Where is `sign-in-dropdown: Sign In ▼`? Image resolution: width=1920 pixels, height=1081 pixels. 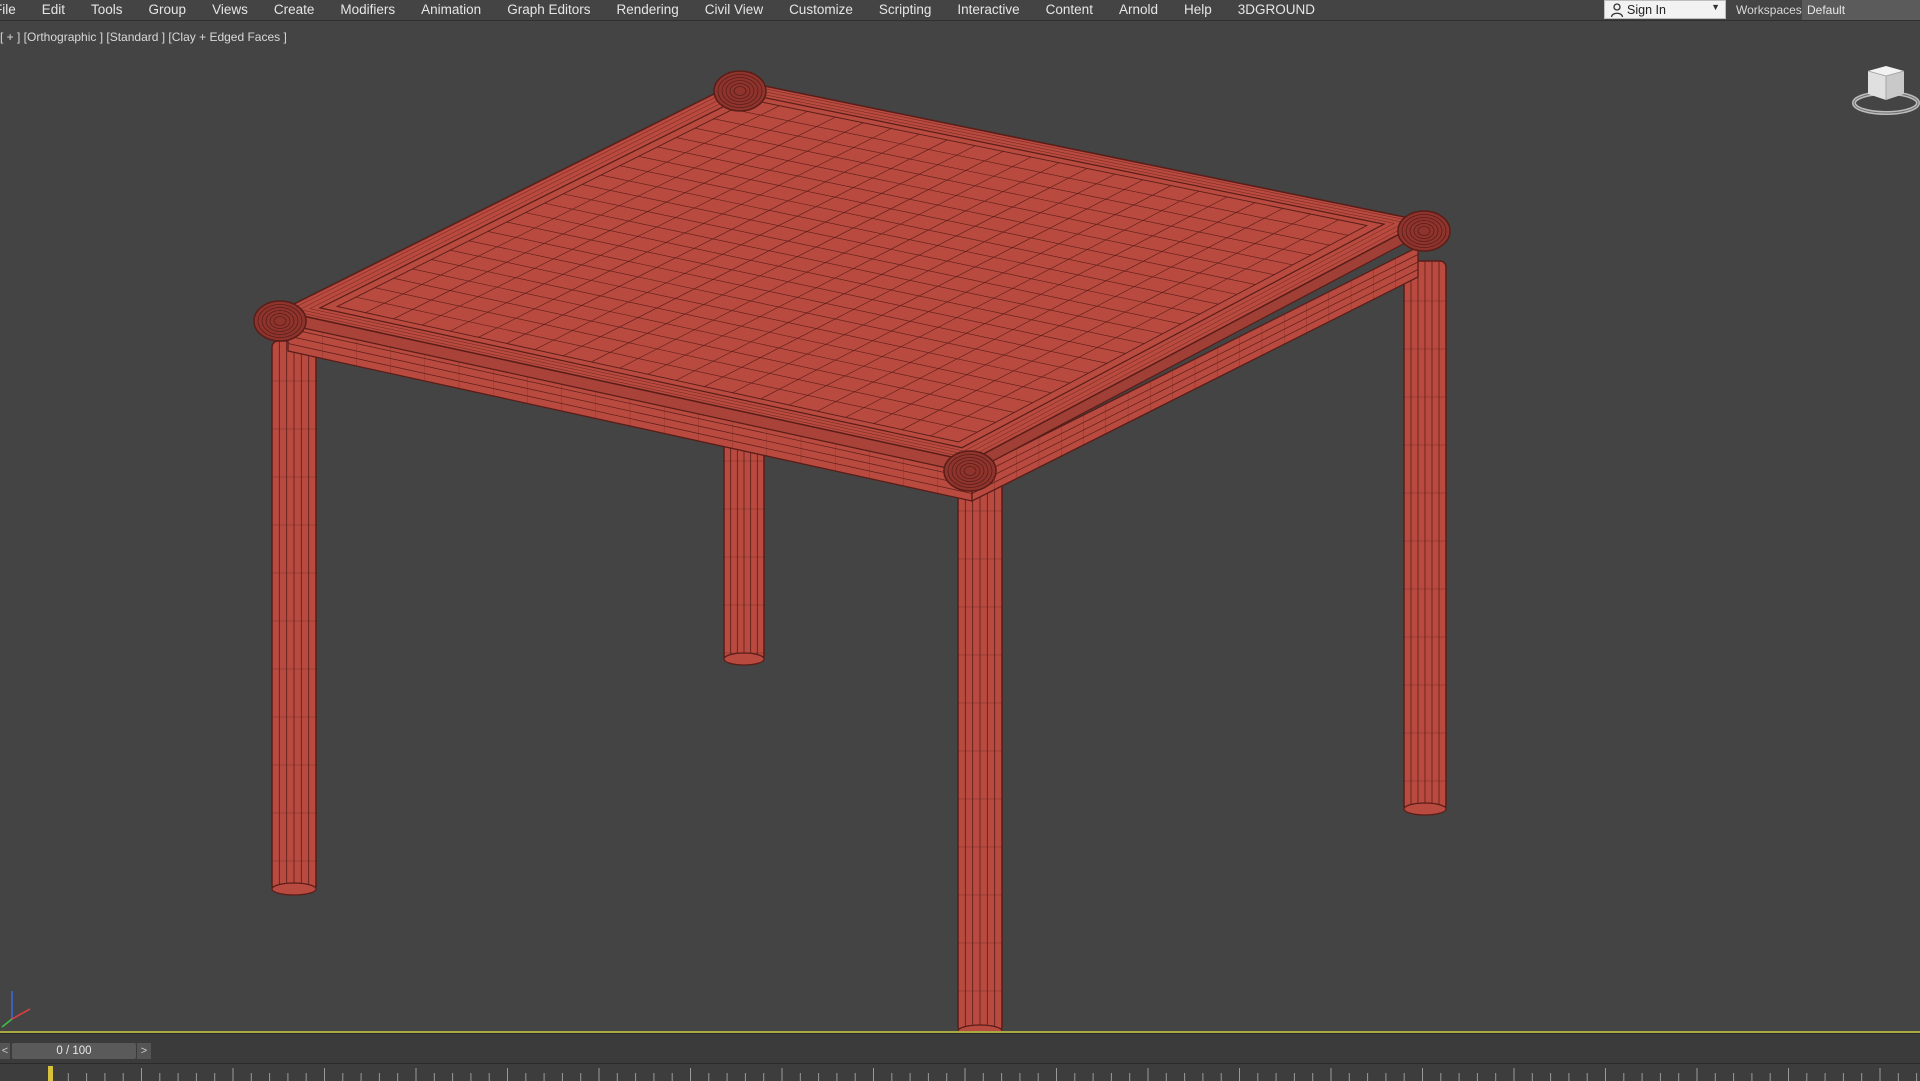 sign-in-dropdown: Sign In ▼ is located at coordinates (1665, 9).